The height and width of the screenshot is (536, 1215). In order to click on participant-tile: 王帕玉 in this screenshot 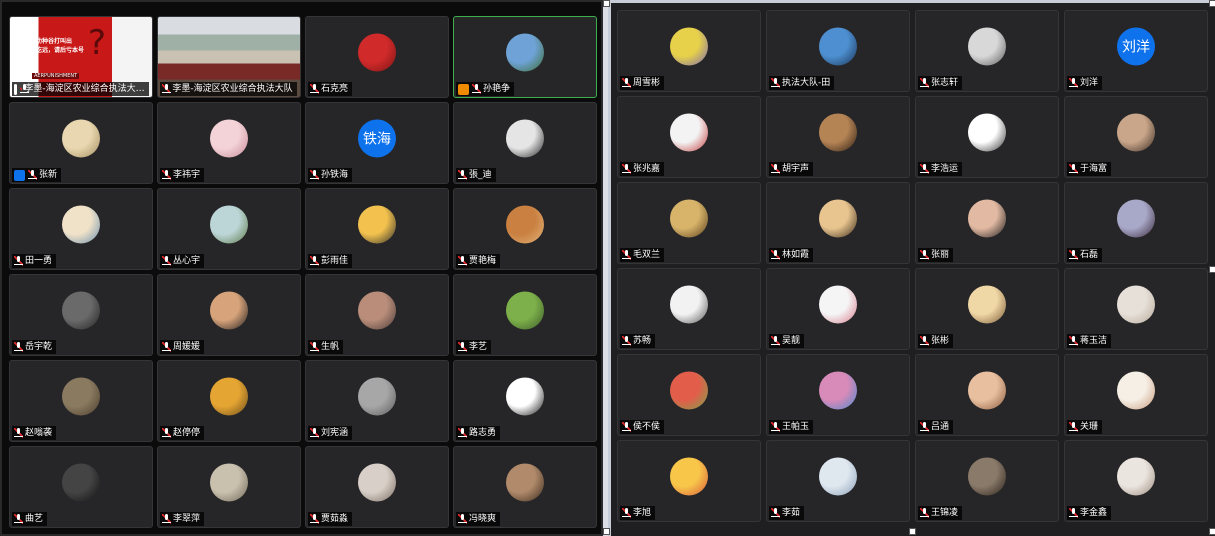, I will do `click(838, 395)`.